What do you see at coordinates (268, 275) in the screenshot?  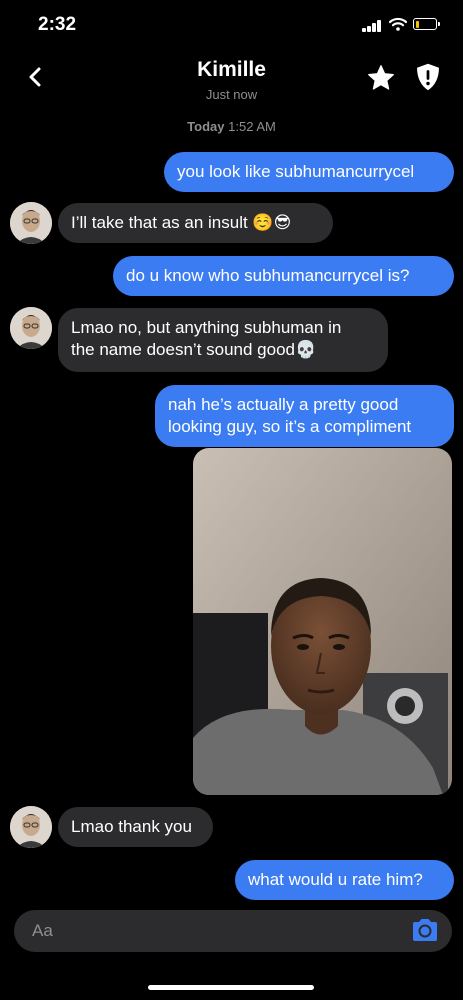 I see `message-text: do u know who subhumancurrycel is?` at bounding box center [268, 275].